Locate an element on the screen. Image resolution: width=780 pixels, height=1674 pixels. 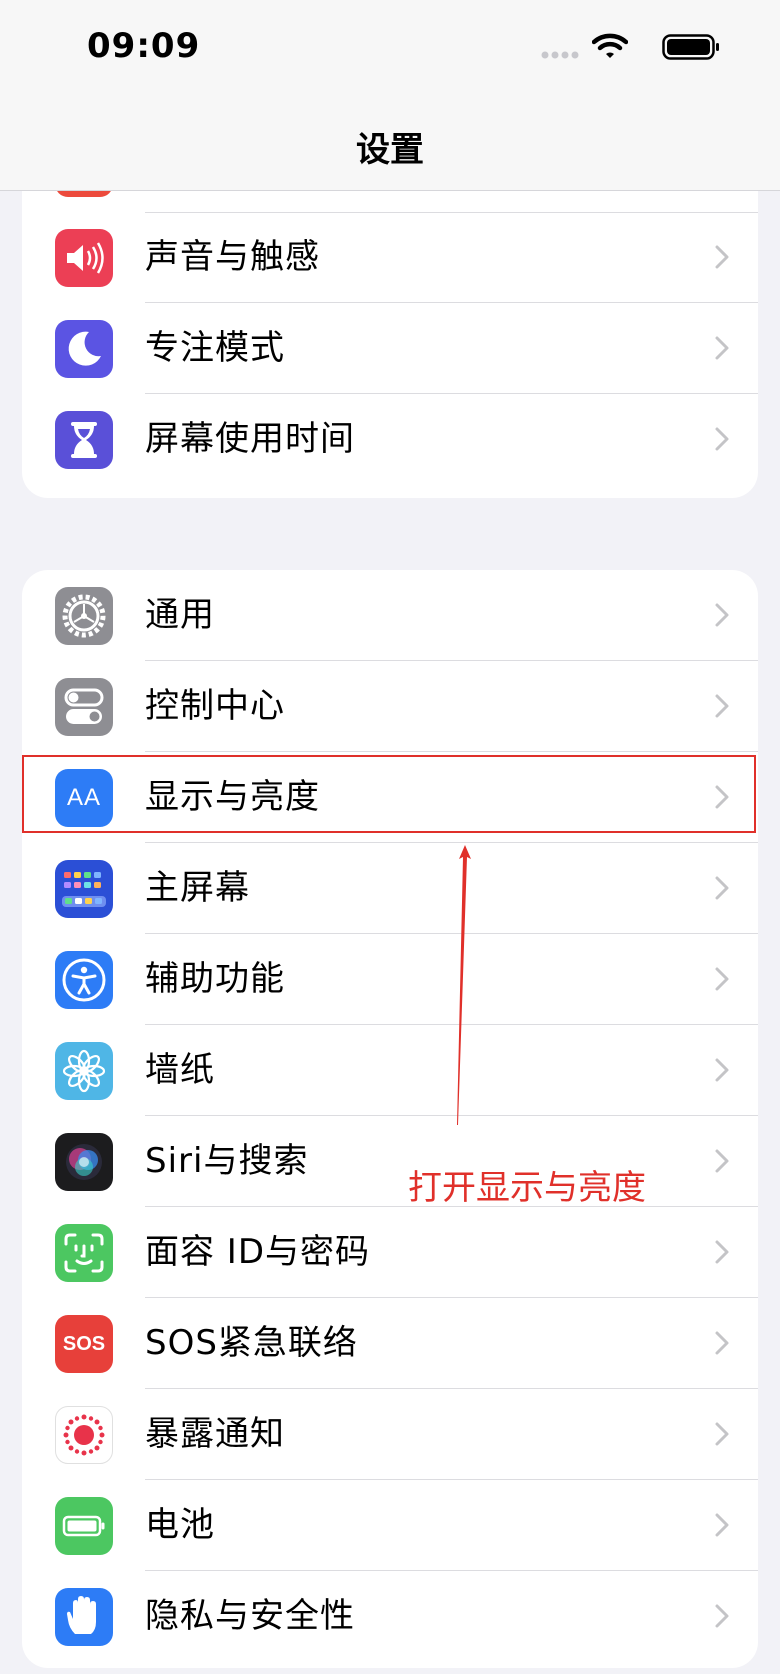
settings-row-battery: 电池 is located at coordinates (390, 1525).